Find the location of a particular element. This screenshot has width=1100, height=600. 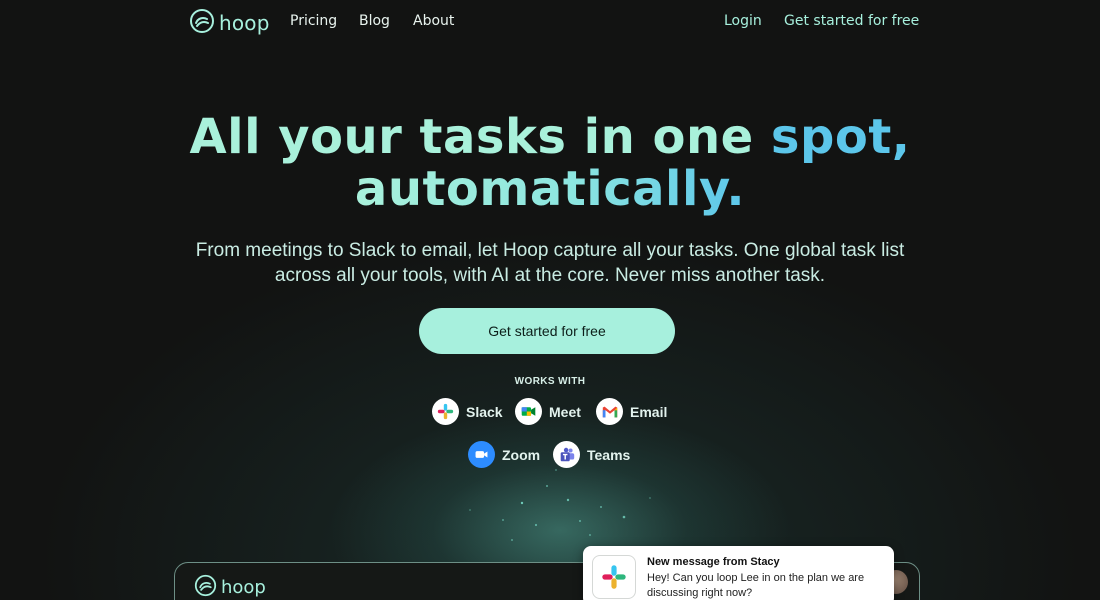

app-preview-brand: hoop is located at coordinates (243, 587).